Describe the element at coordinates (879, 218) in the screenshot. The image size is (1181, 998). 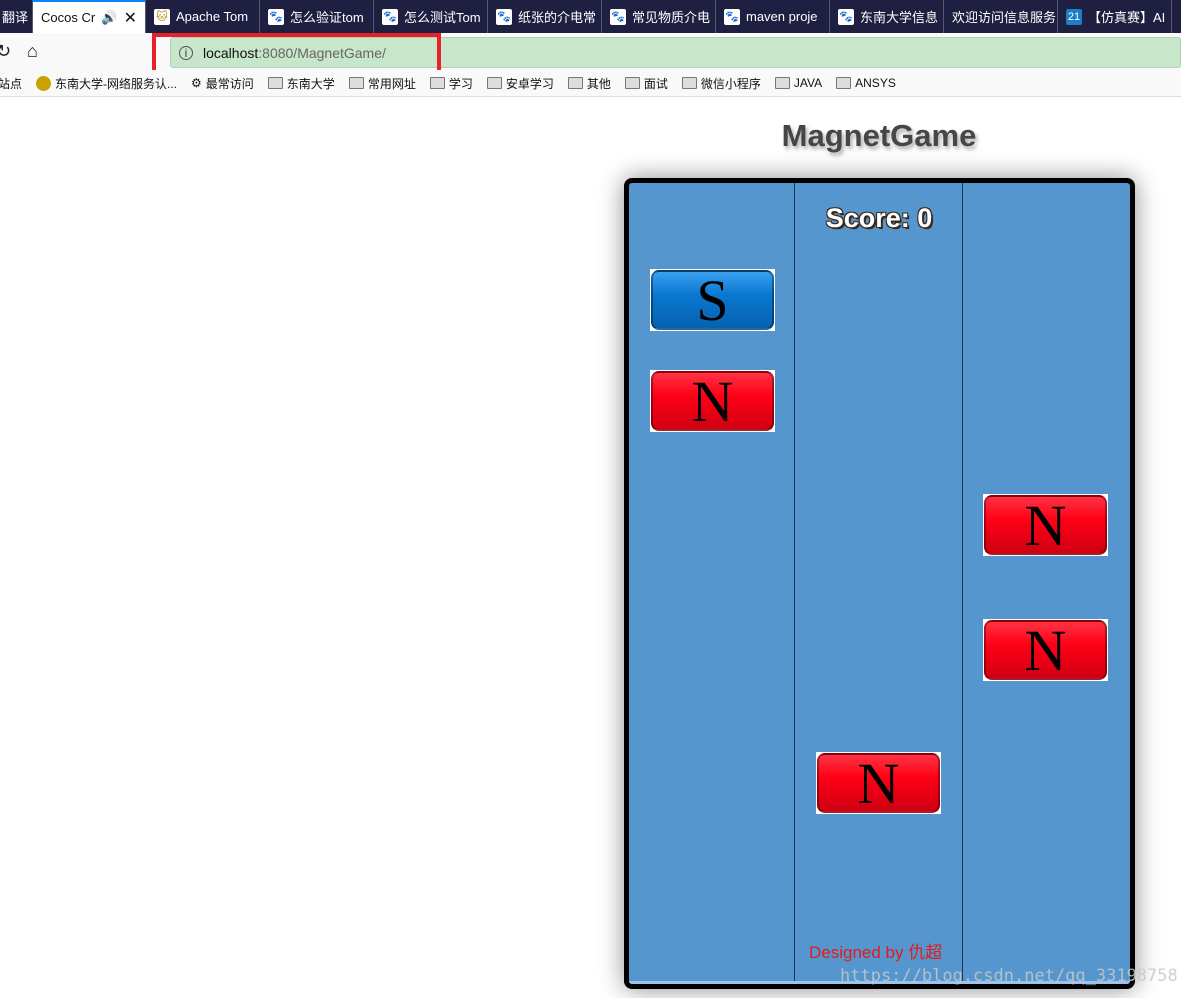
I see `score-label: Score: 0` at that location.